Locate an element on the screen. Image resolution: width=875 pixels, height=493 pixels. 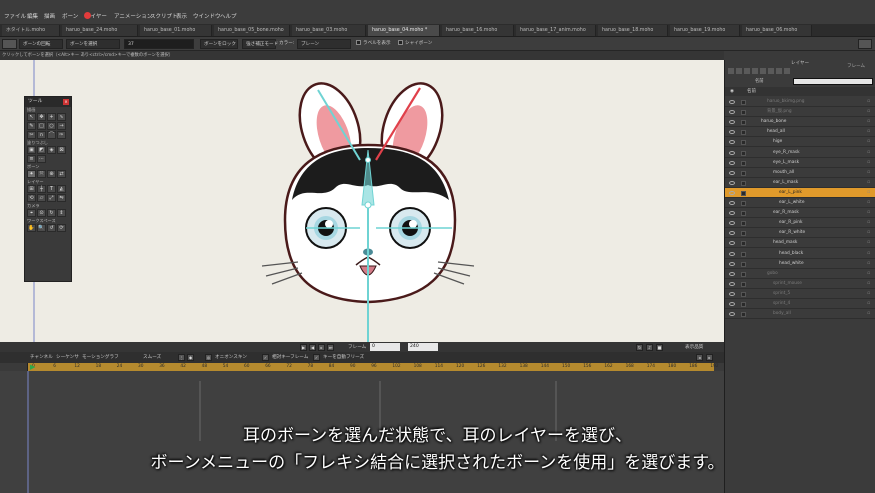
next-key-icon: ▸ is located at coordinates (709, 357).